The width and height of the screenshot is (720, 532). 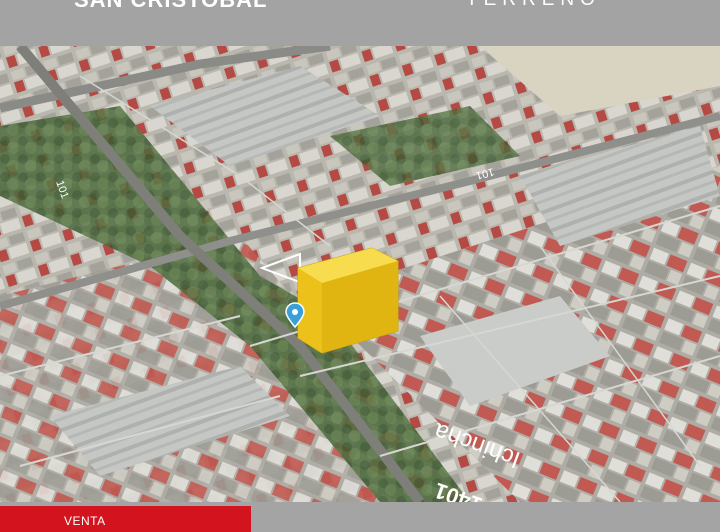 I want to click on header-bar: SAN CRISTOBAL TERRENO, so click(x=360, y=23).